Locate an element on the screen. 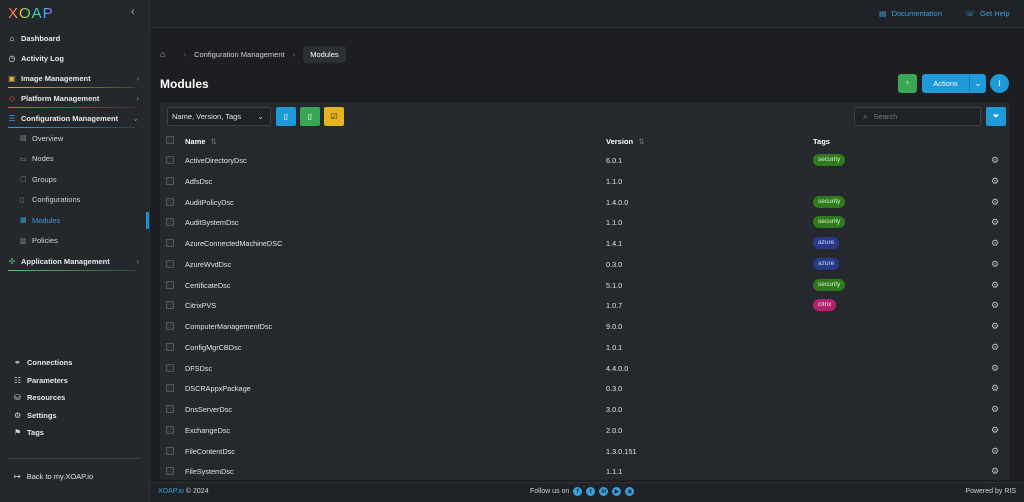 Image resolution: width=1024 pixels, height=502 pixels. sidebar-item-configuration-management: ☰ Configuration Management ⌄ is located at coordinates (74, 118).